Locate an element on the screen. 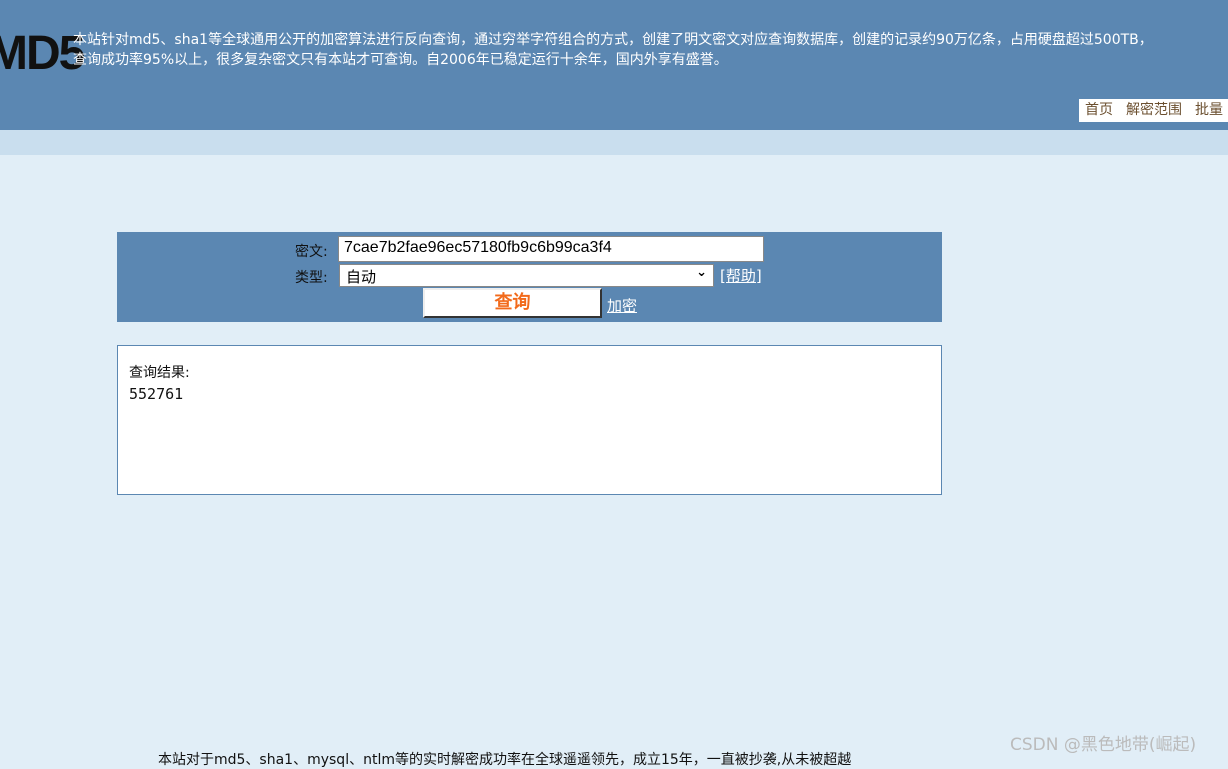 This screenshot has width=1228, height=769. cipher-input: 7cae7b2fae96ec57180fb9c6b99ca3f4 is located at coordinates (551, 249).